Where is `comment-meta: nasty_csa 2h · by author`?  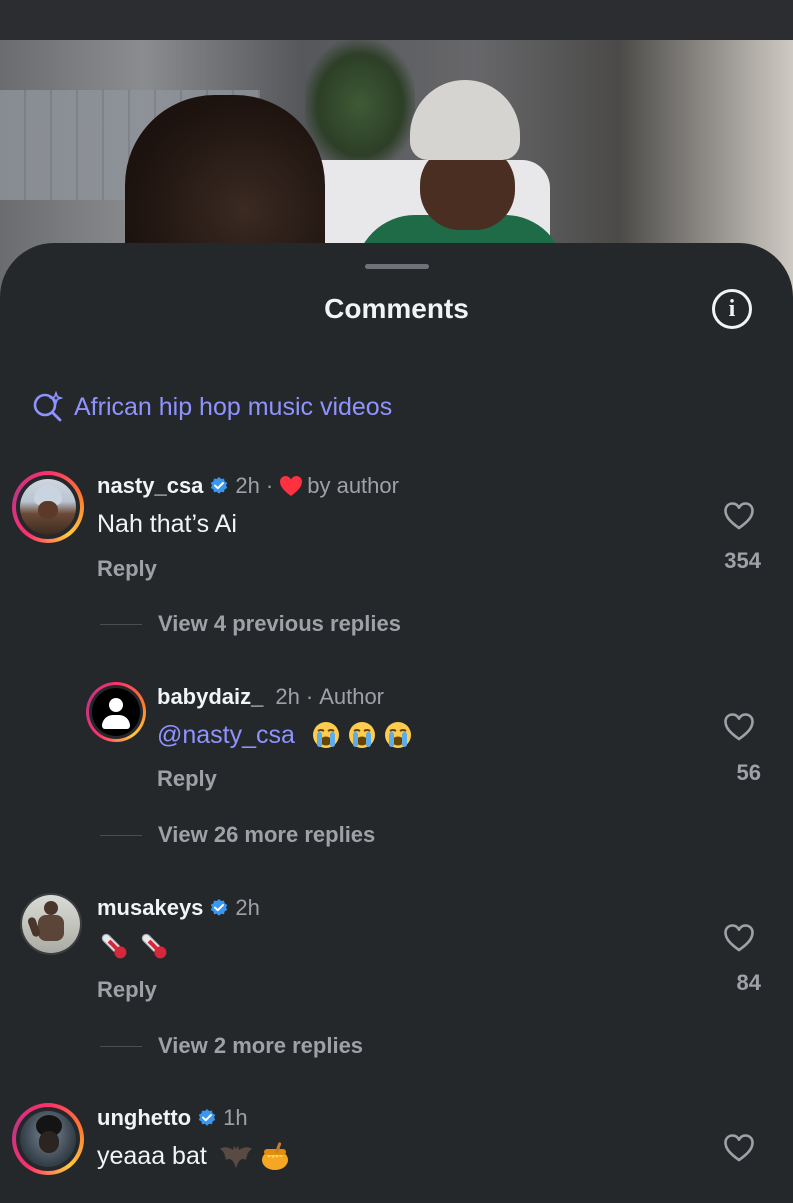 comment-meta: nasty_csa 2h · by author is located at coordinates (248, 486).